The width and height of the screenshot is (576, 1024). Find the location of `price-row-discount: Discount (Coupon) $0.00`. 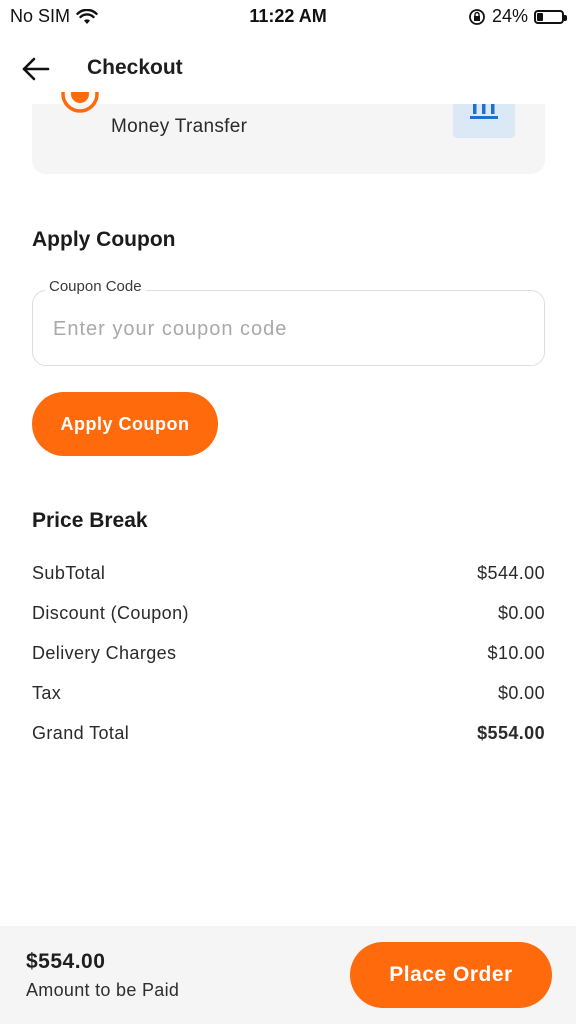

price-row-discount: Discount (Coupon) $0.00 is located at coordinates (288, 615).